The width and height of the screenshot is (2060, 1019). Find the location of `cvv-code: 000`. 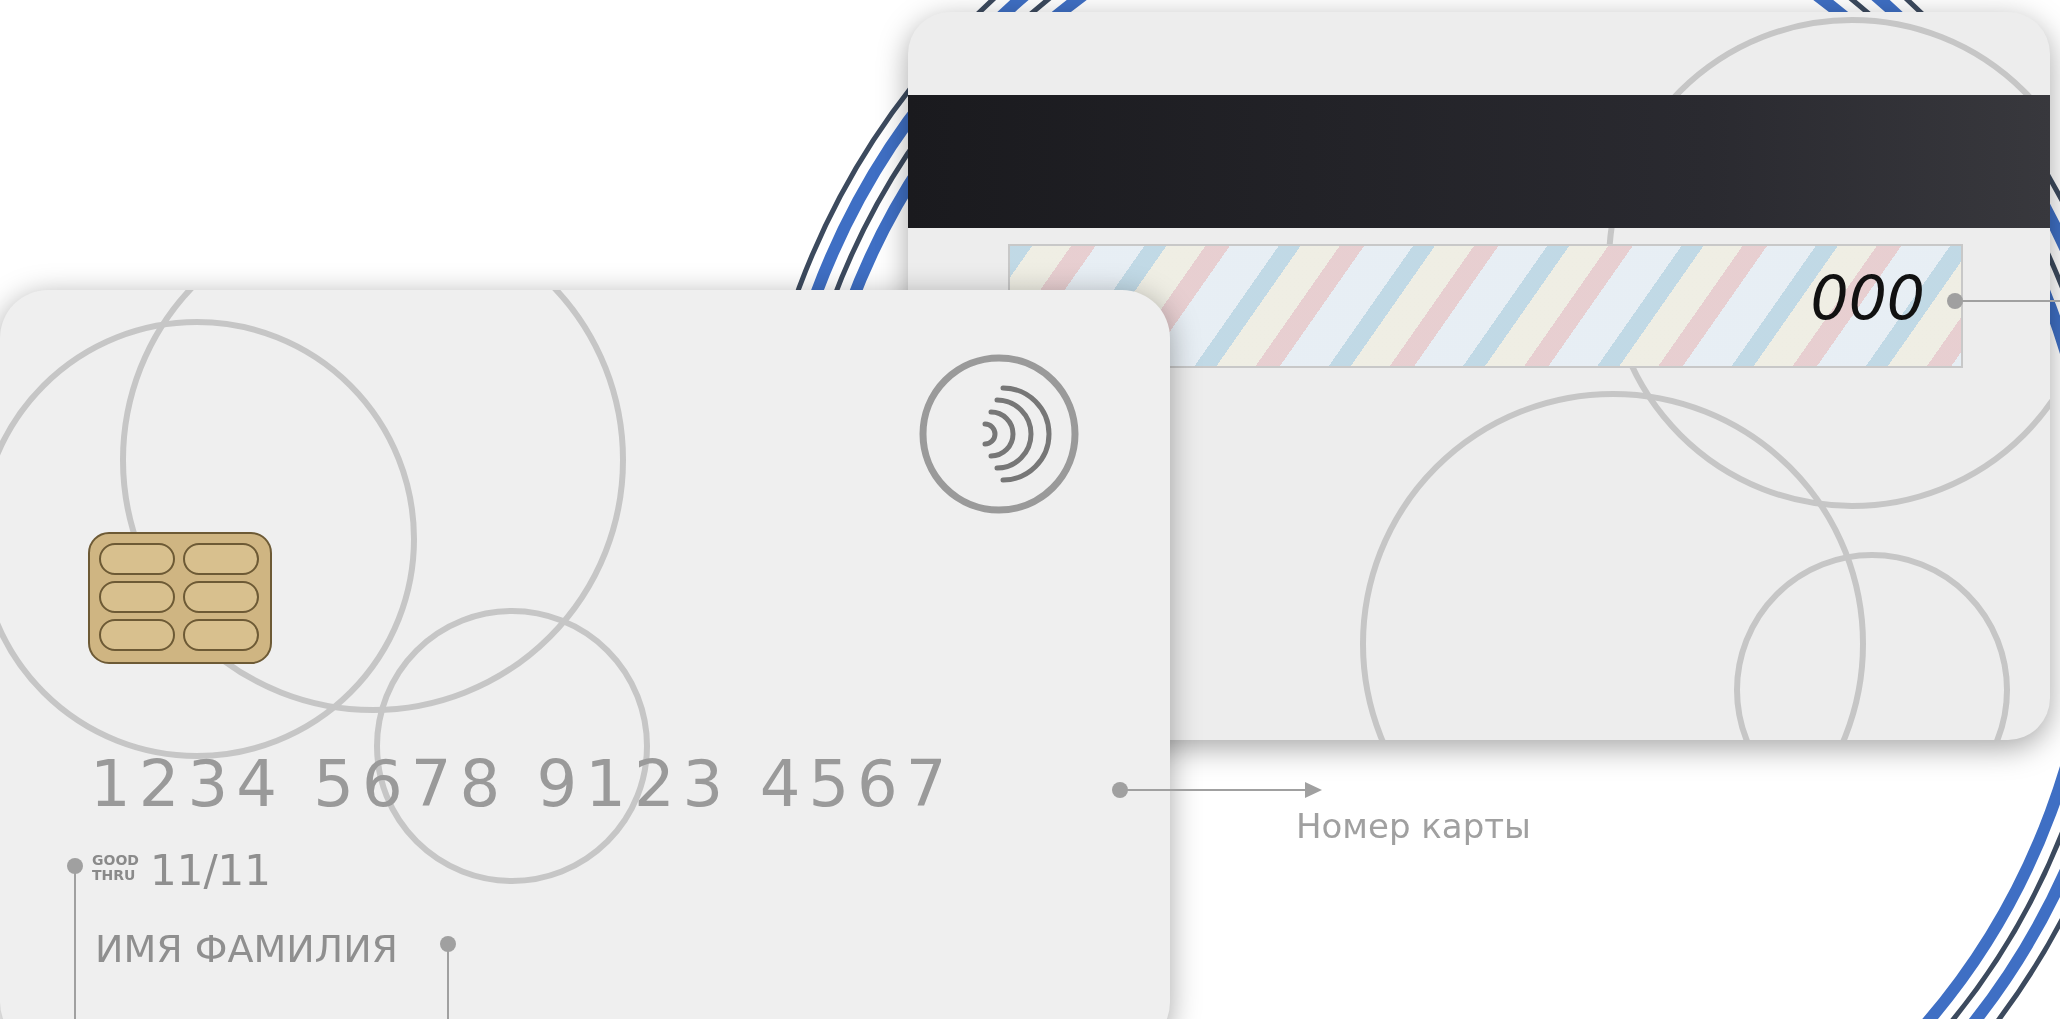

cvv-code: 000 is located at coordinates (1867, 298).